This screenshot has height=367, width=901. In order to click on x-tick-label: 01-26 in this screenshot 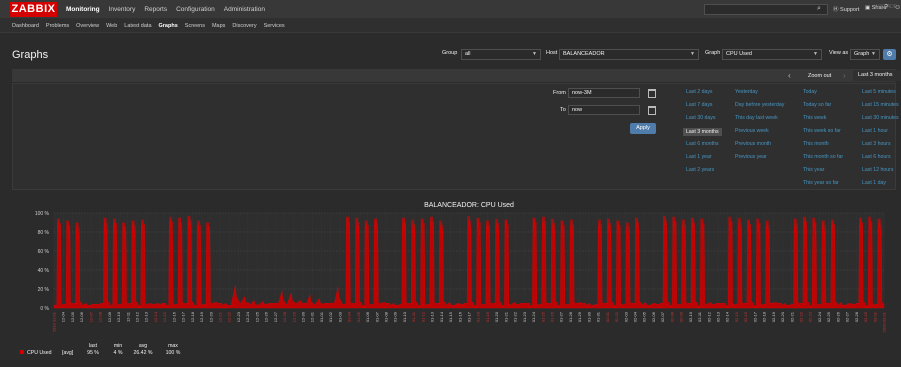, I will do `click(552, 316)`.